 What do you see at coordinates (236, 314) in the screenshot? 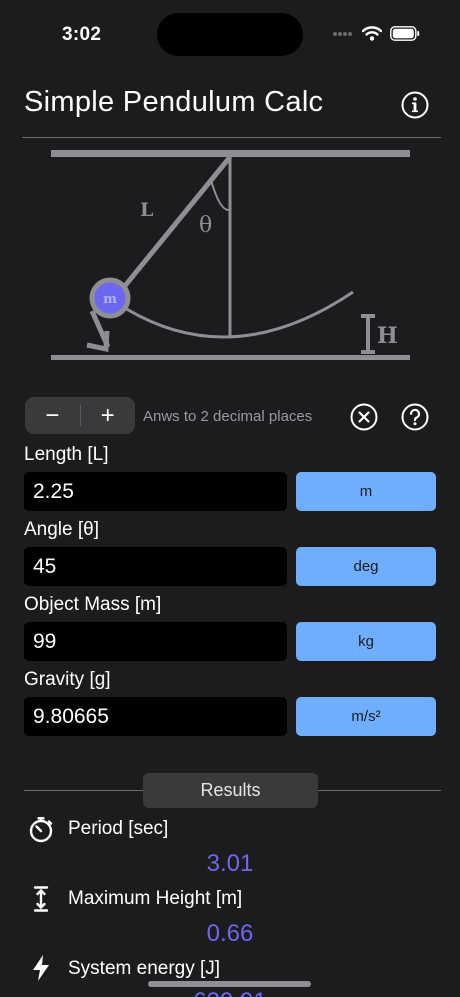
I see `swing-arc-path` at bounding box center [236, 314].